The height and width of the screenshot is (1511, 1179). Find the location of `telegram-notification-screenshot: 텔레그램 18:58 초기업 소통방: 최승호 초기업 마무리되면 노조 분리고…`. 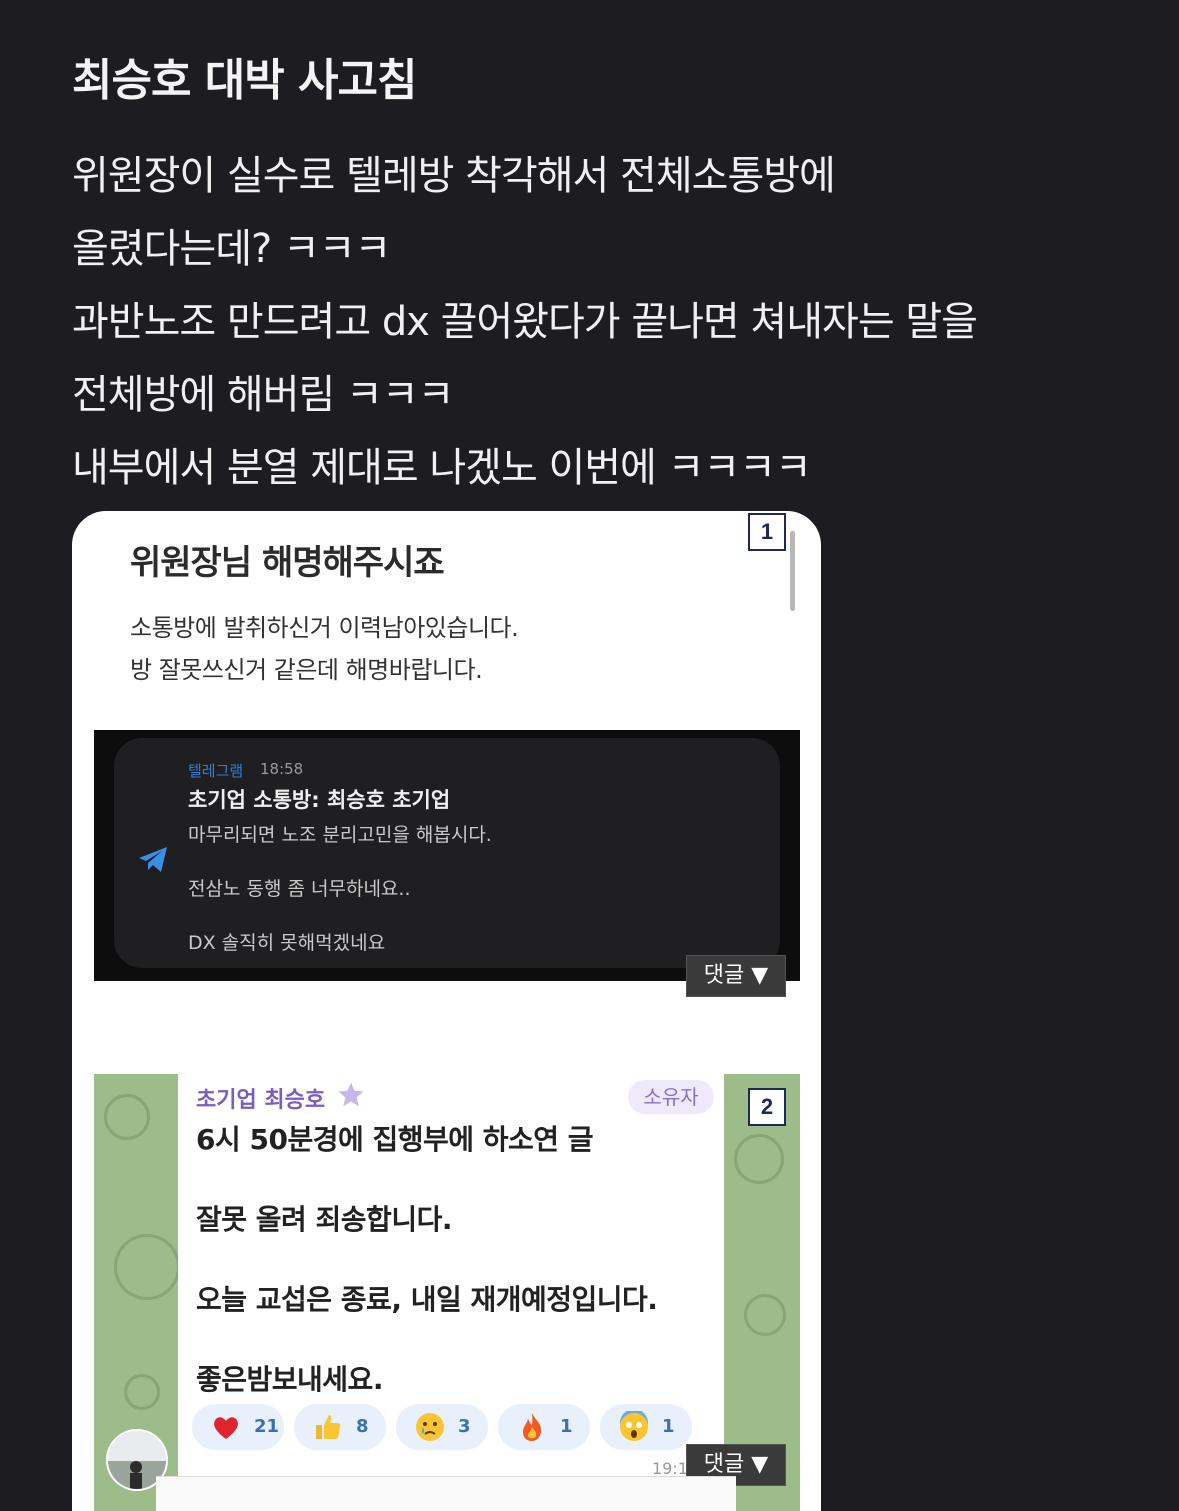

telegram-notification-screenshot: 텔레그램 18:58 초기업 소통방: 최승호 초기업 마무리되면 노조 분리고… is located at coordinates (447, 855).